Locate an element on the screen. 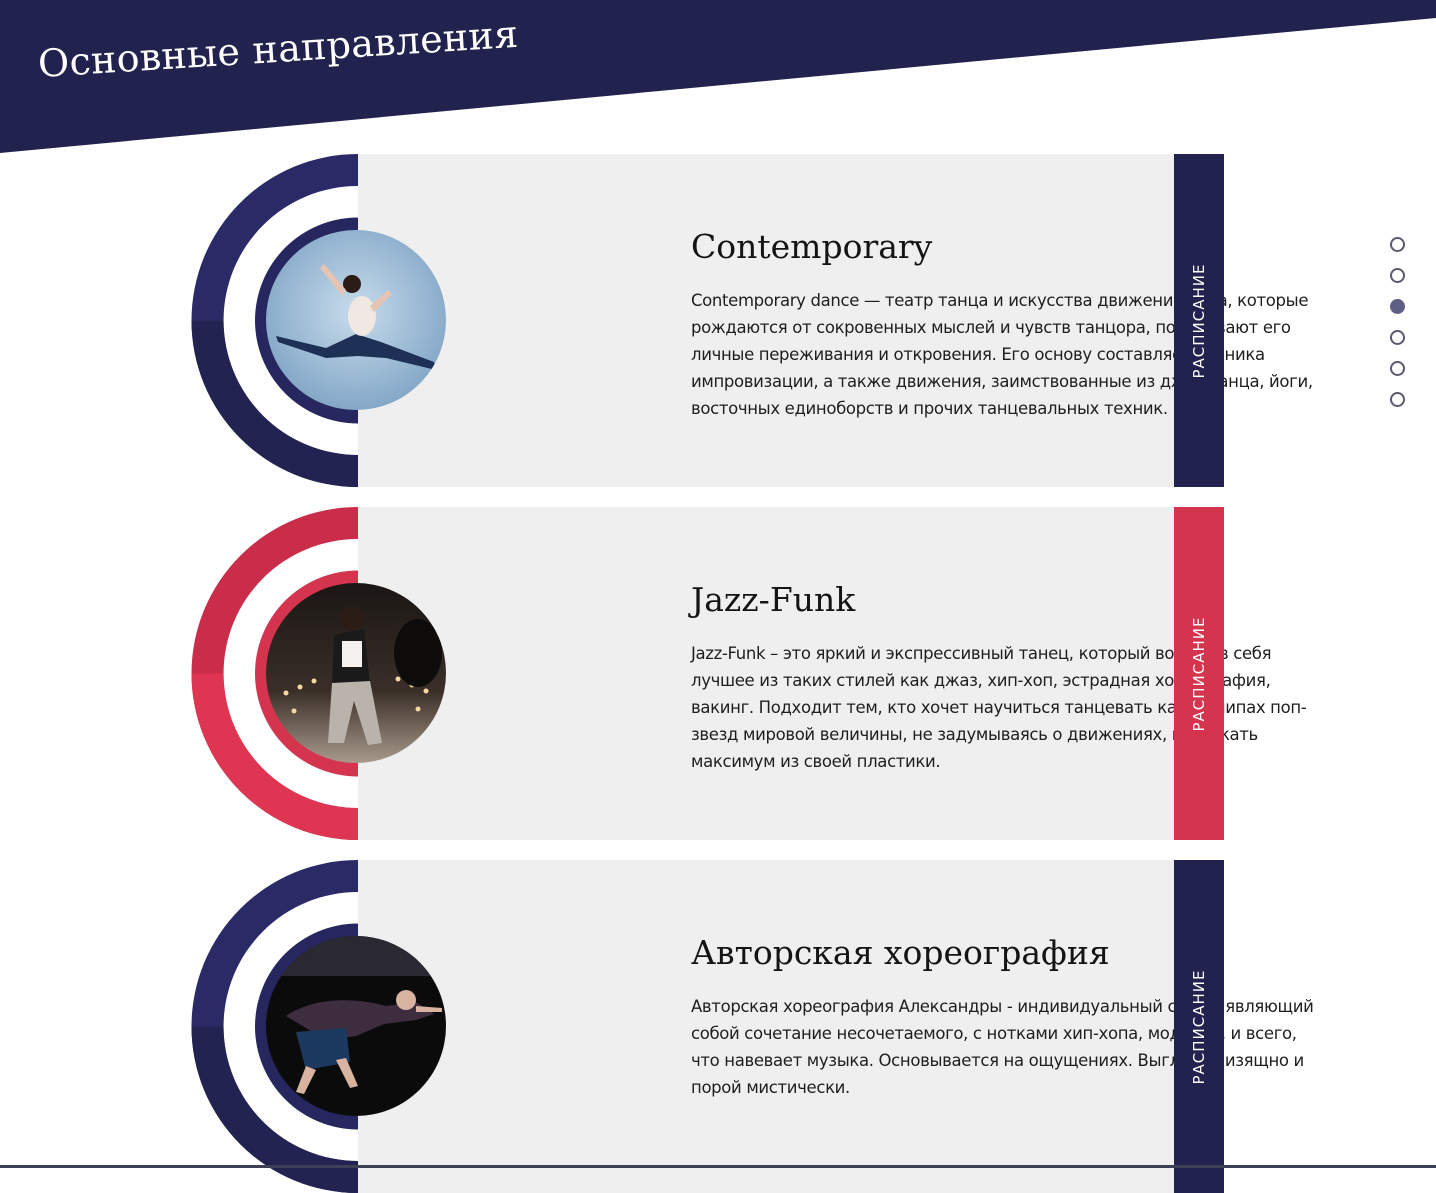 This screenshot has width=1436, height=1193. card-title: Contemporary is located at coordinates (812, 246).